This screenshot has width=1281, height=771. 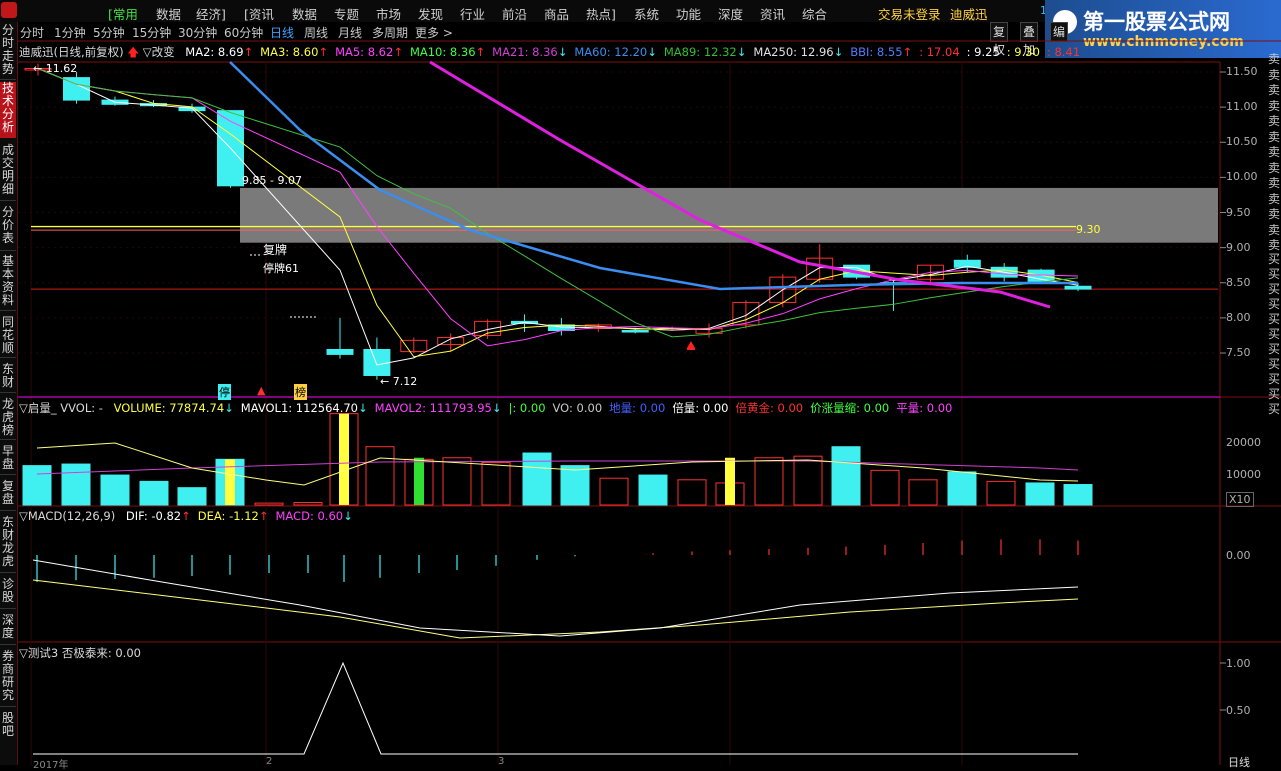 What do you see at coordinates (169, 408) in the screenshot?
I see `volume-value-0: VOLUME: 77874.74` at bounding box center [169, 408].